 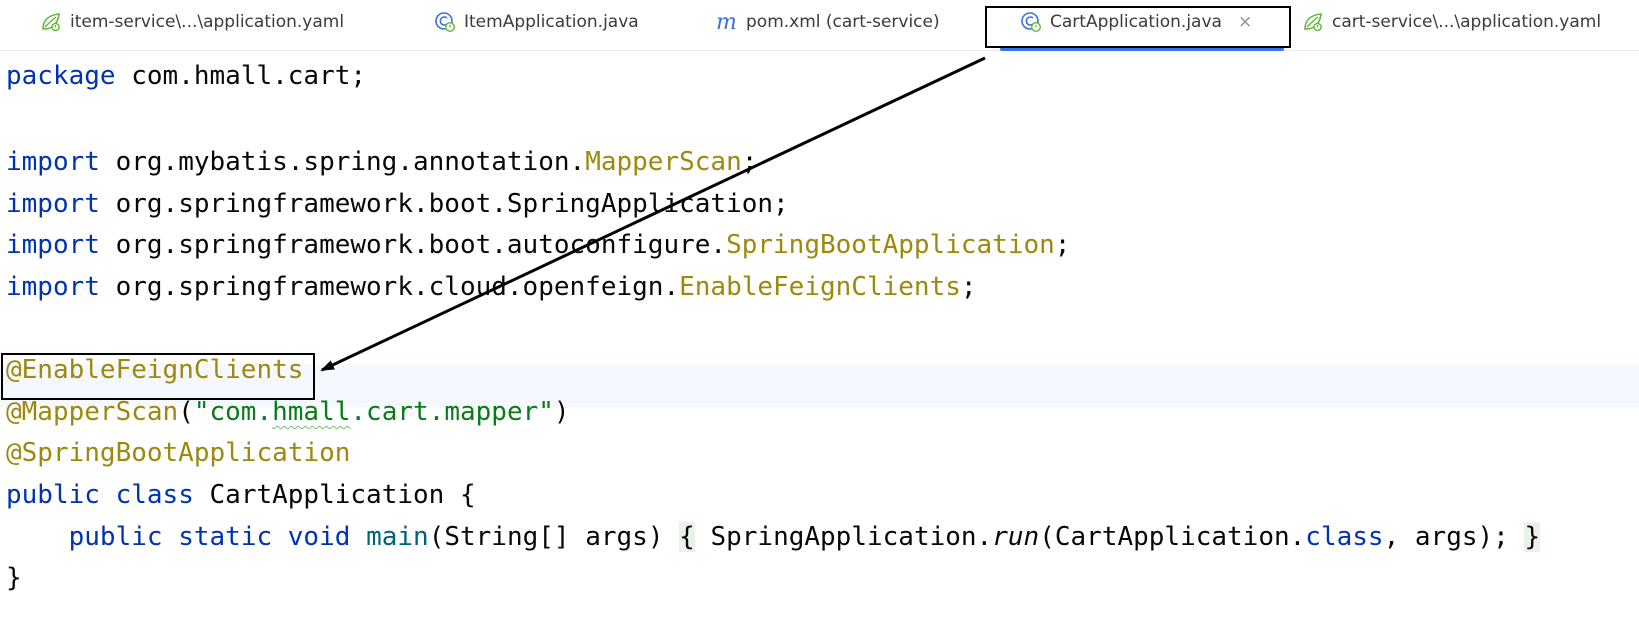 I want to click on code-line-package: package com.hmall.cart;, so click(x=186, y=76).